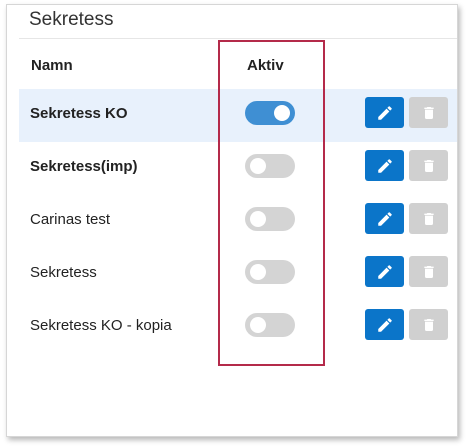 Image resolution: width=467 pixels, height=447 pixels. I want to click on panel-title: Sekretess, so click(71, 19).